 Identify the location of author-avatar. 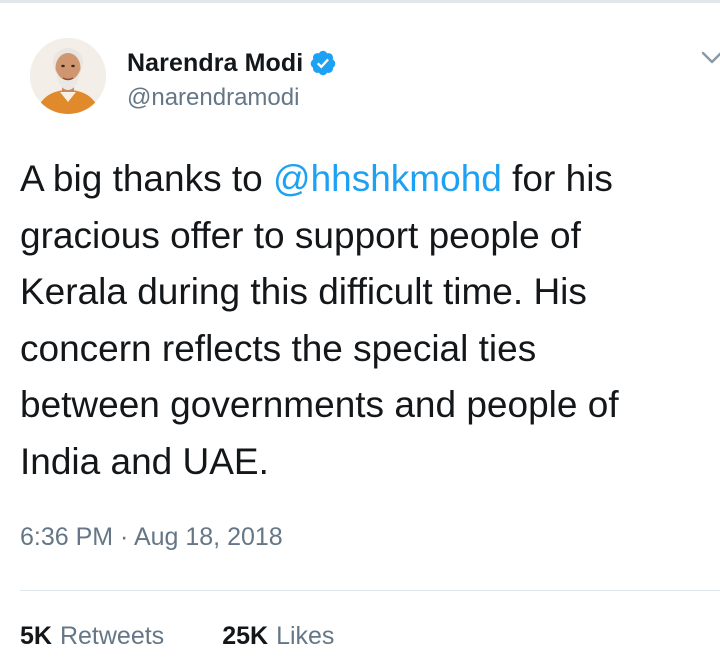
(68, 76).